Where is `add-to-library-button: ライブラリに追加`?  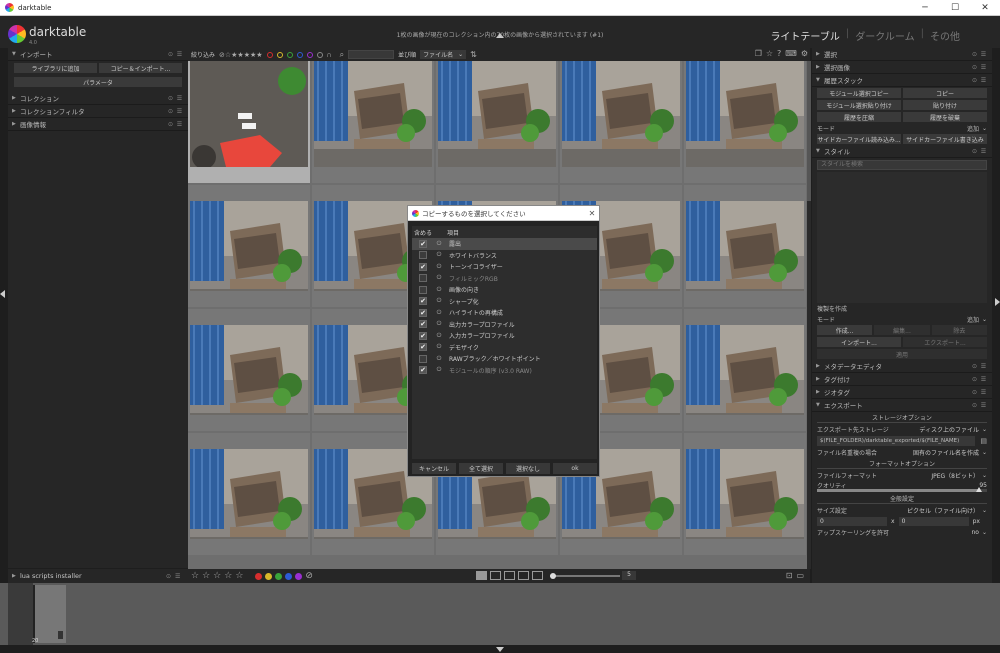
add-to-library-button: ライブラリに追加 is located at coordinates (55, 68).